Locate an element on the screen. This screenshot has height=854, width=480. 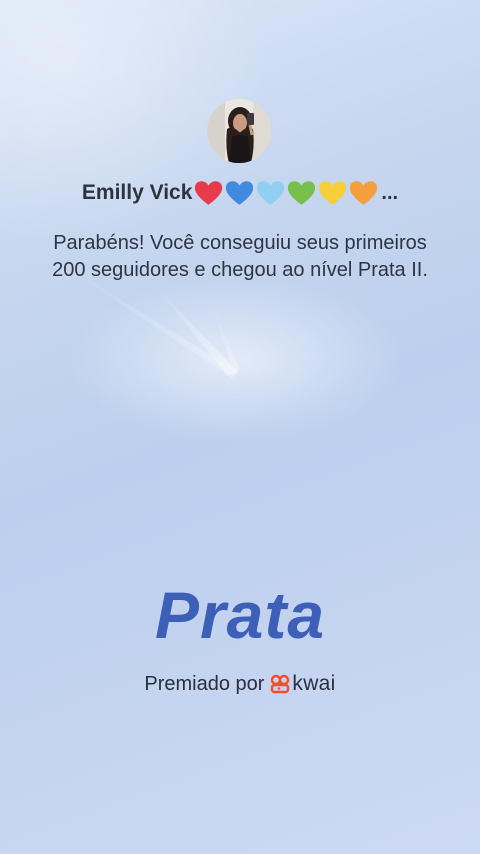
user-name: Emilly Vick is located at coordinates (137, 193).